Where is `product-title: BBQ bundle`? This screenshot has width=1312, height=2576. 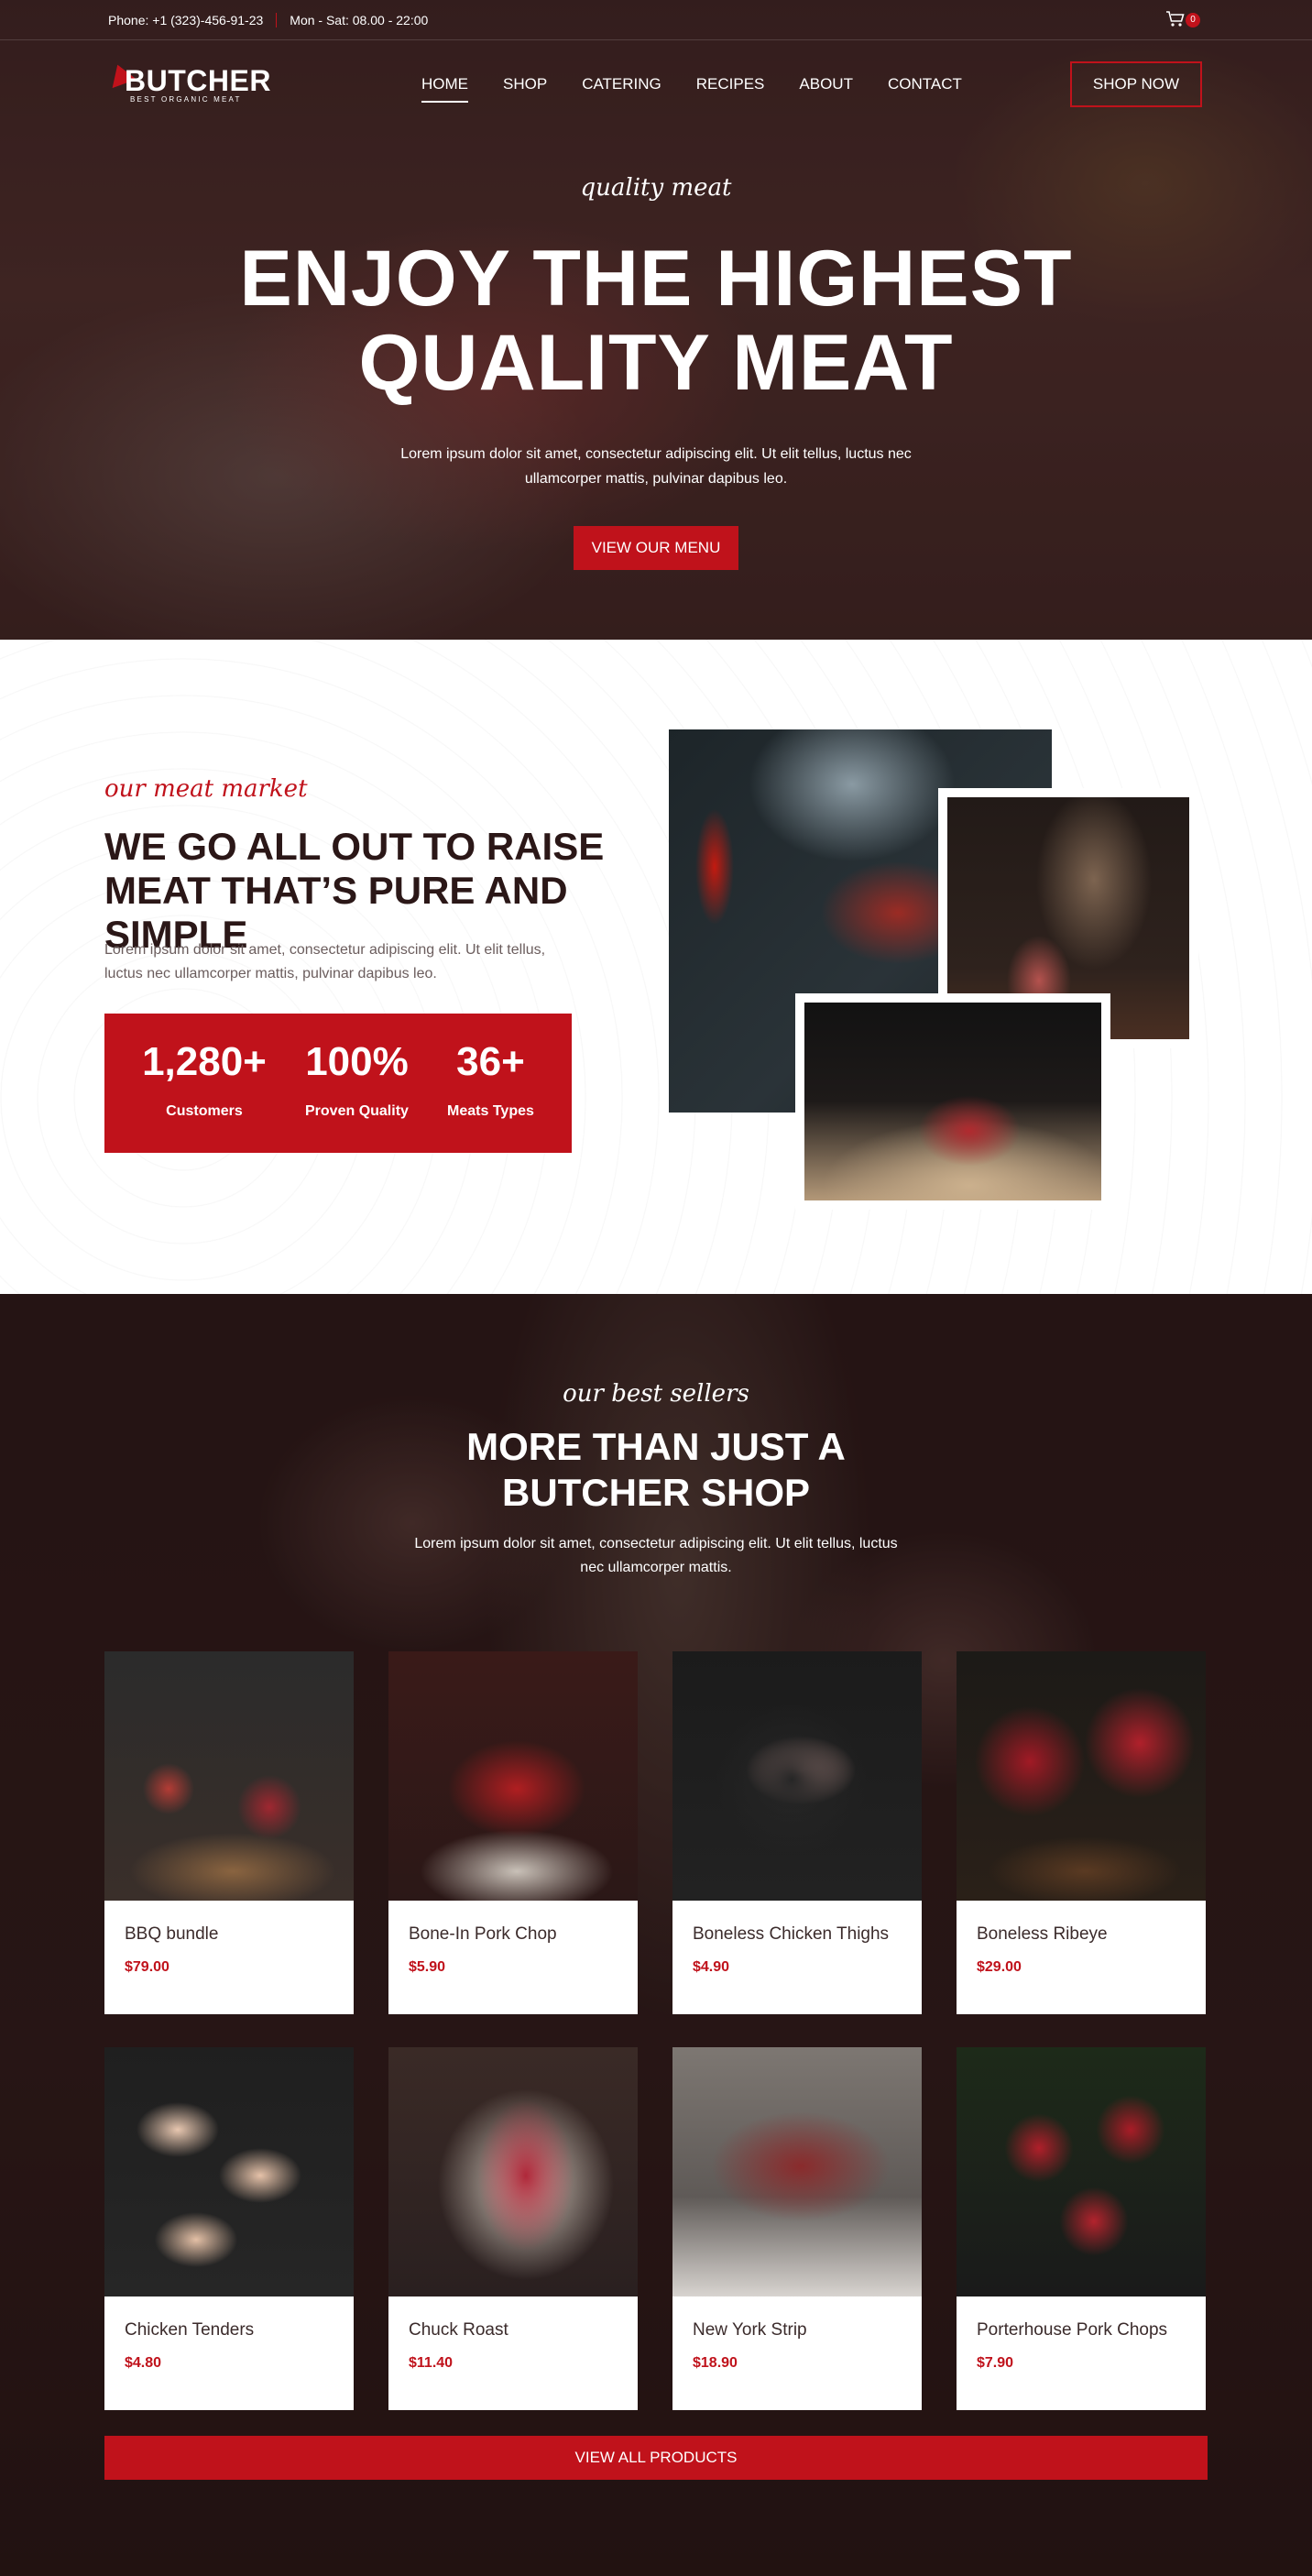
product-title: BBQ bundle is located at coordinates (171, 1934).